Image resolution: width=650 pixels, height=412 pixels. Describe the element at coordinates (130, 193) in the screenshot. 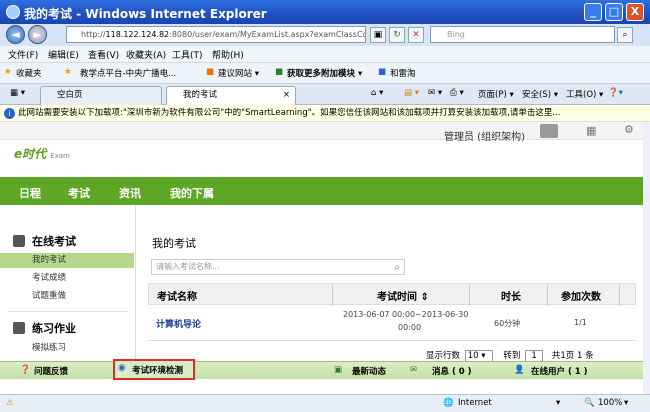

I see `nav-news: 资讯` at that location.